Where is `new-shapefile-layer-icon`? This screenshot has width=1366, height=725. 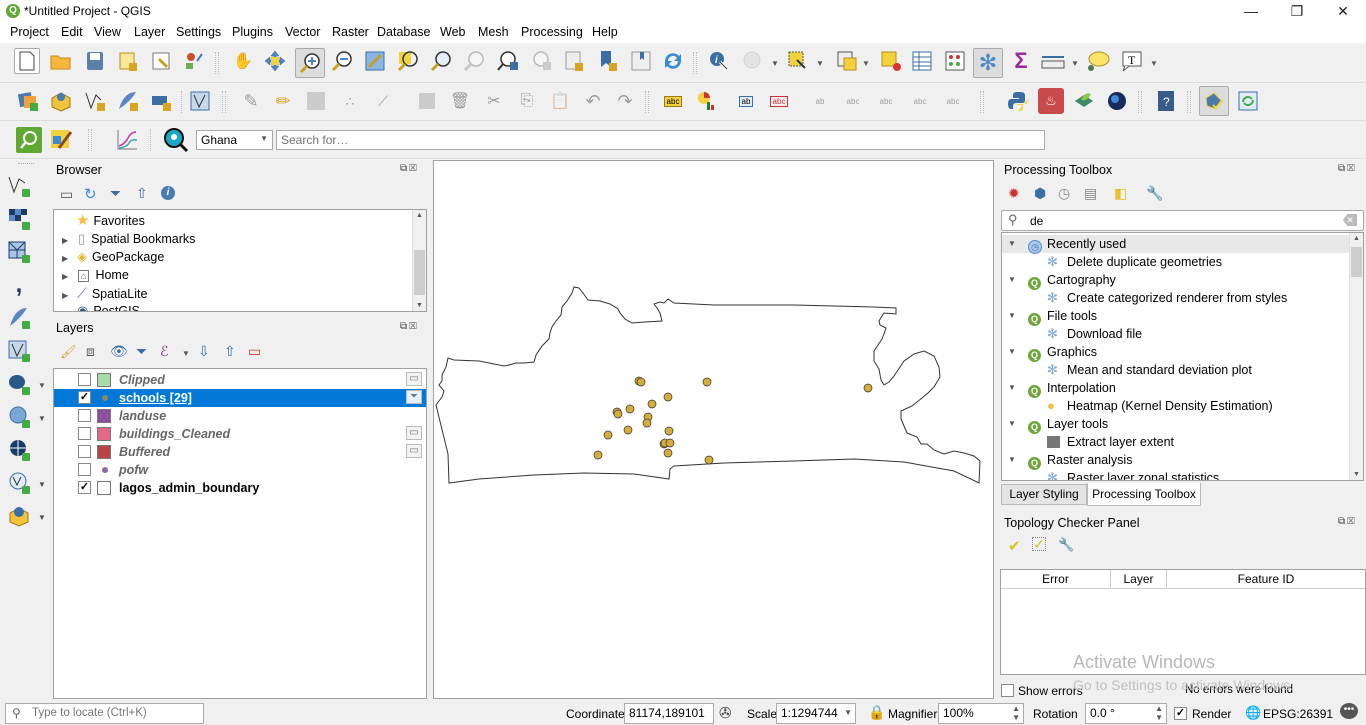 new-shapefile-layer-icon is located at coordinates (95, 101).